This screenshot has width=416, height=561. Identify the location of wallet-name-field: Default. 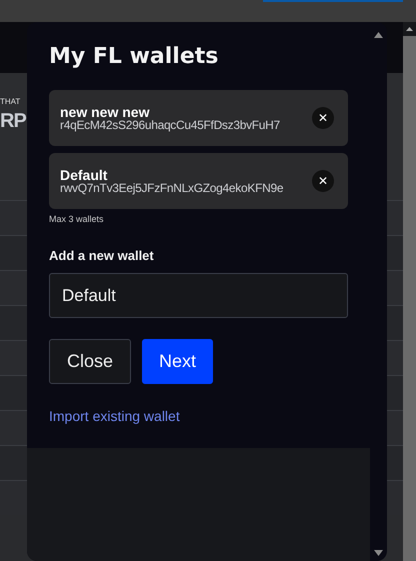
(198, 295).